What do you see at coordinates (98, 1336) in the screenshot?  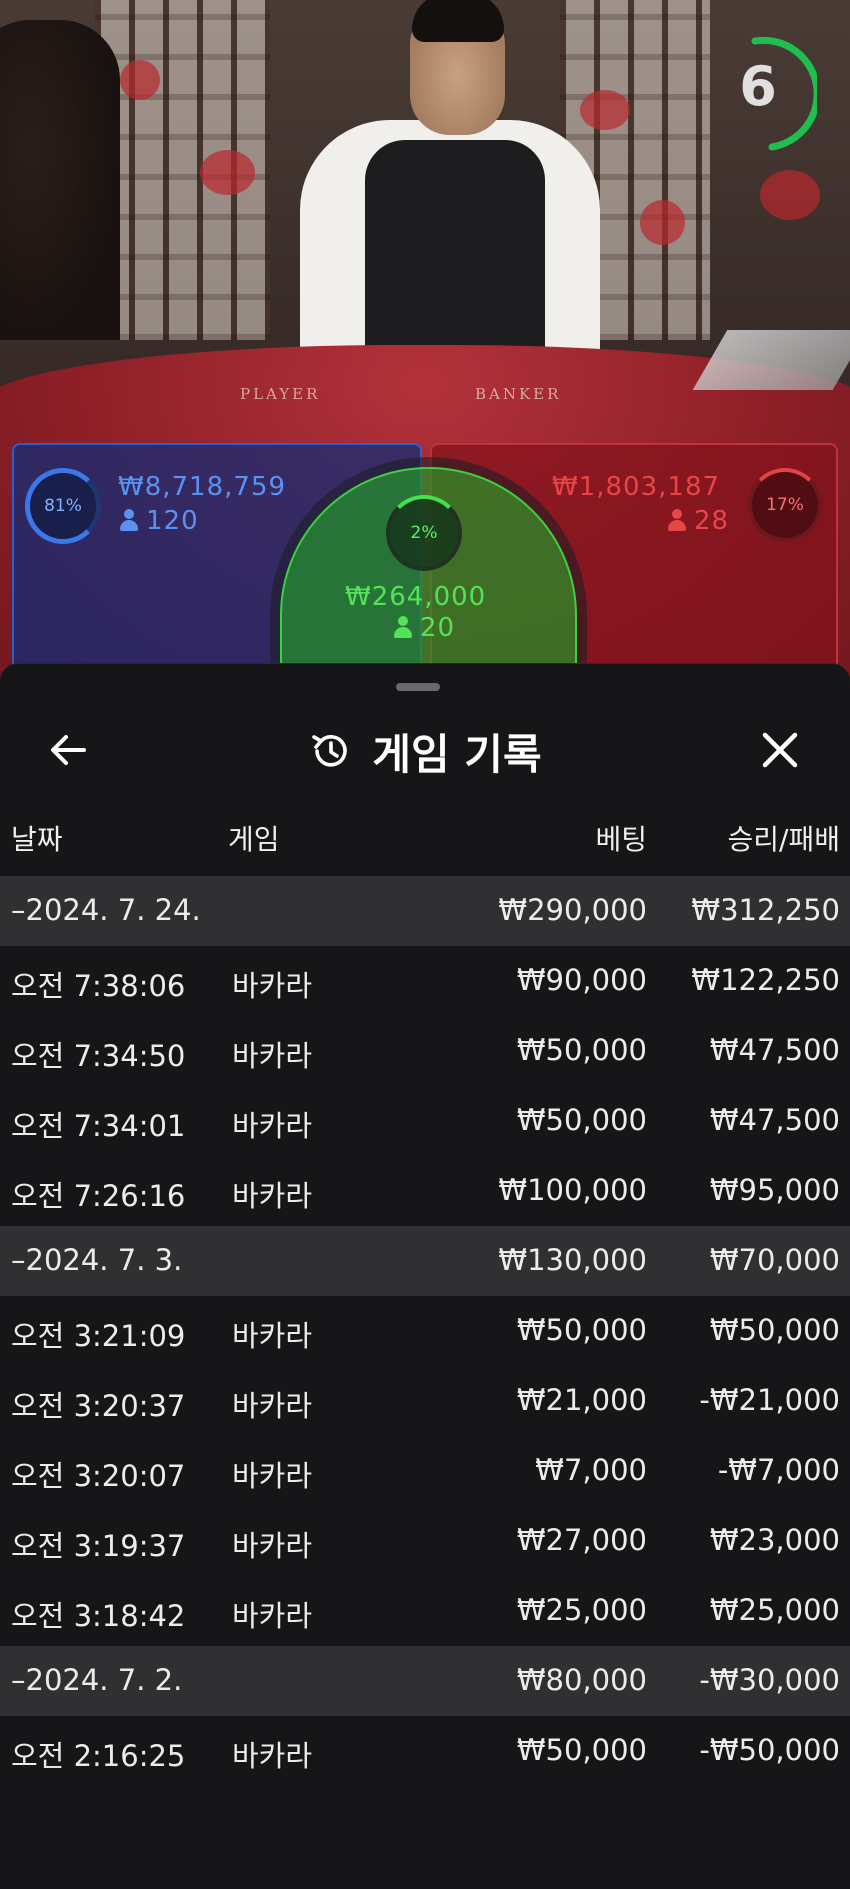 I see `row-time: 오전 3:21:09` at bounding box center [98, 1336].